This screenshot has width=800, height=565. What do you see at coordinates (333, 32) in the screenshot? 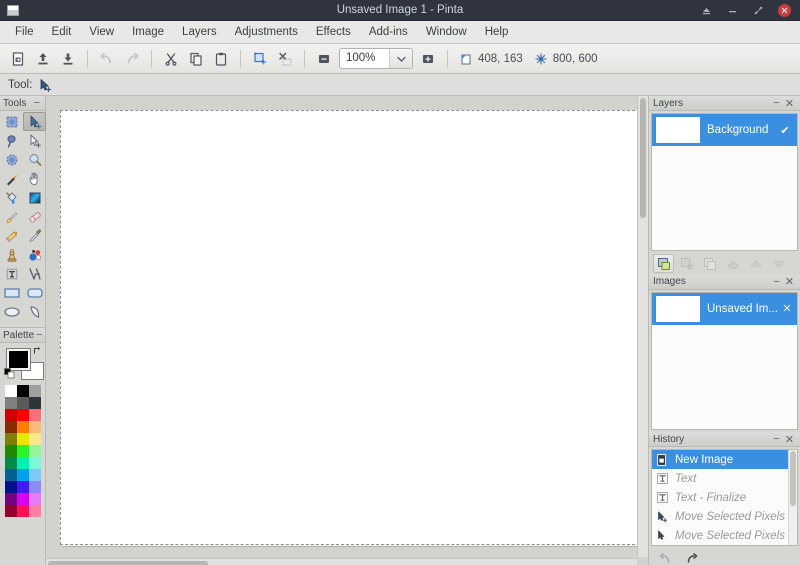
I see `menu-effects: Effects` at bounding box center [333, 32].